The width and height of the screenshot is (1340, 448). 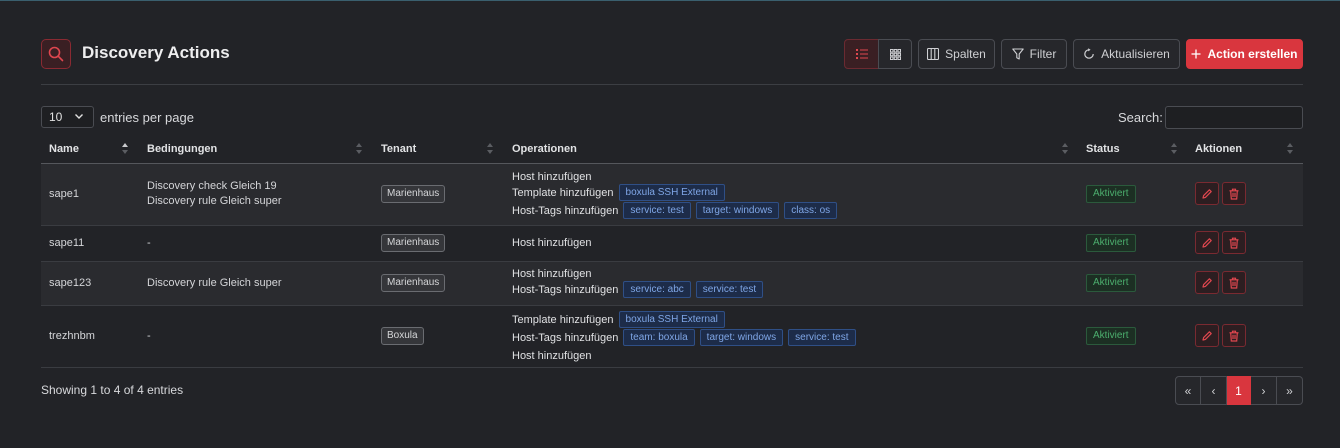 What do you see at coordinates (1140, 117) in the screenshot?
I see `search-label: Search:` at bounding box center [1140, 117].